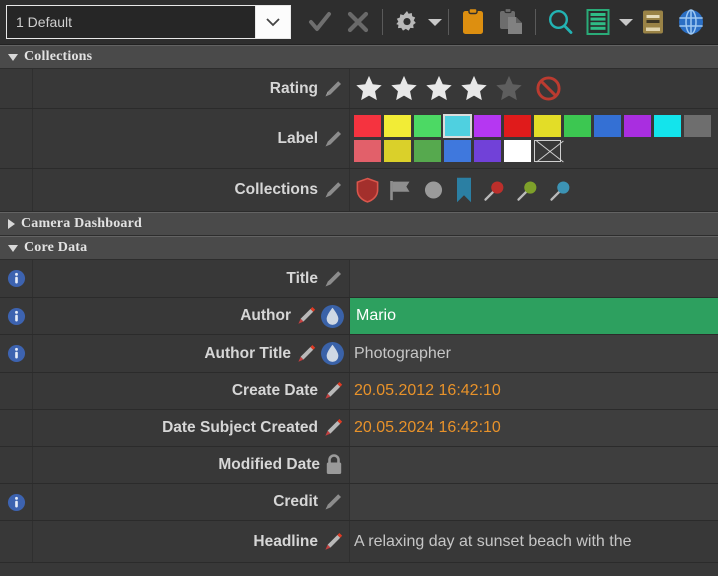  I want to click on paste-icon, so click(511, 21).